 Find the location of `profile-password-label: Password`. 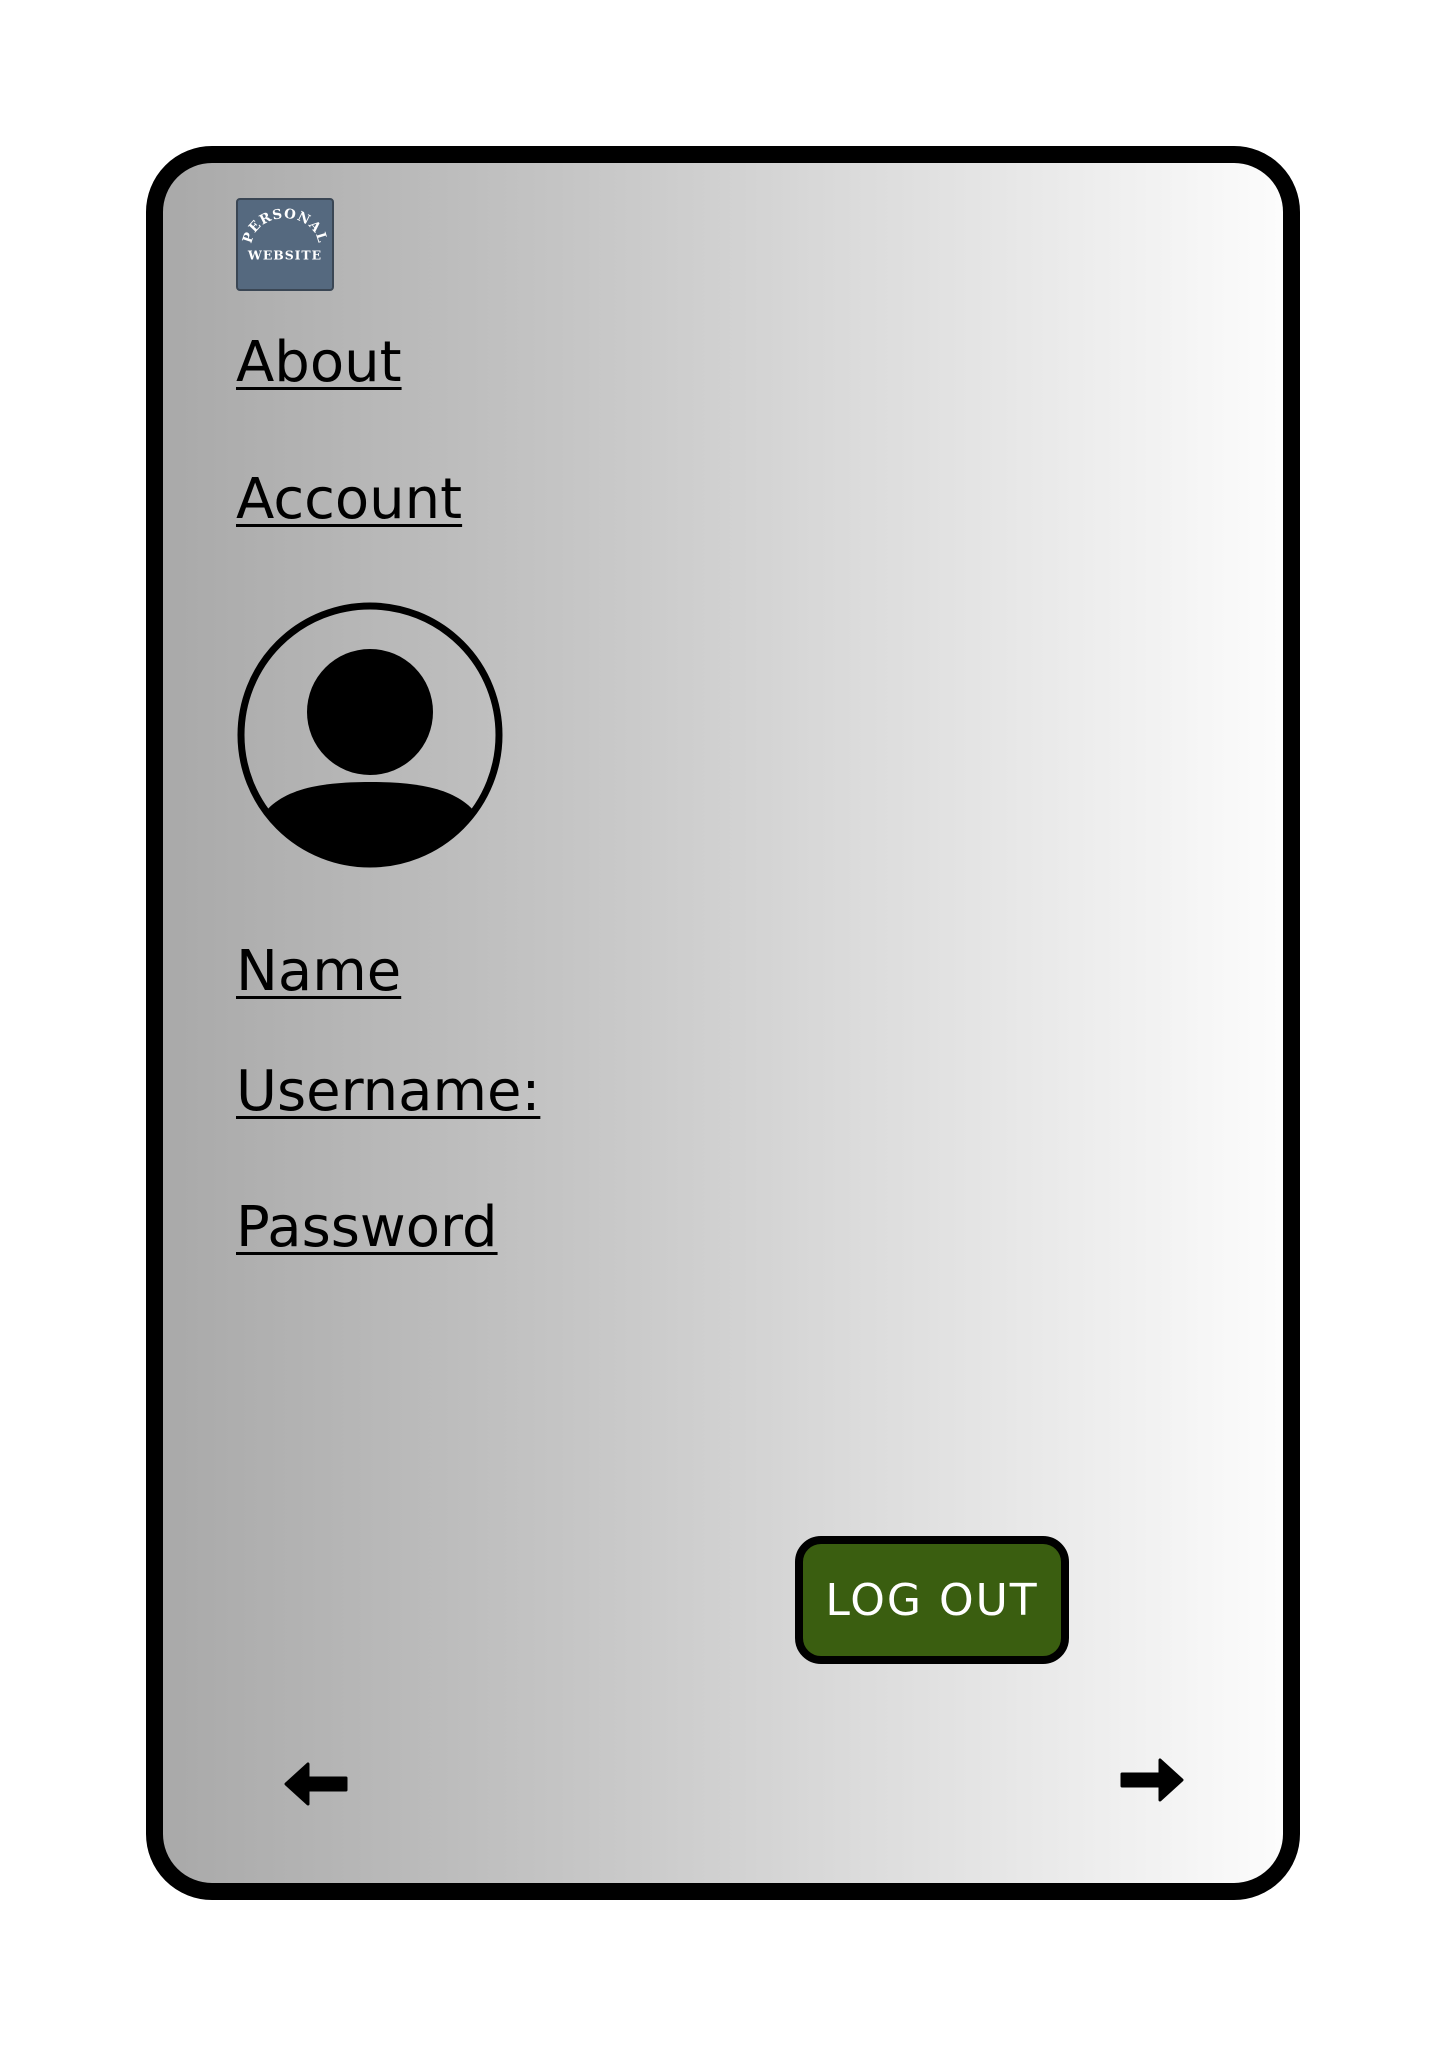

profile-password-label: Password is located at coordinates (367, 1228).